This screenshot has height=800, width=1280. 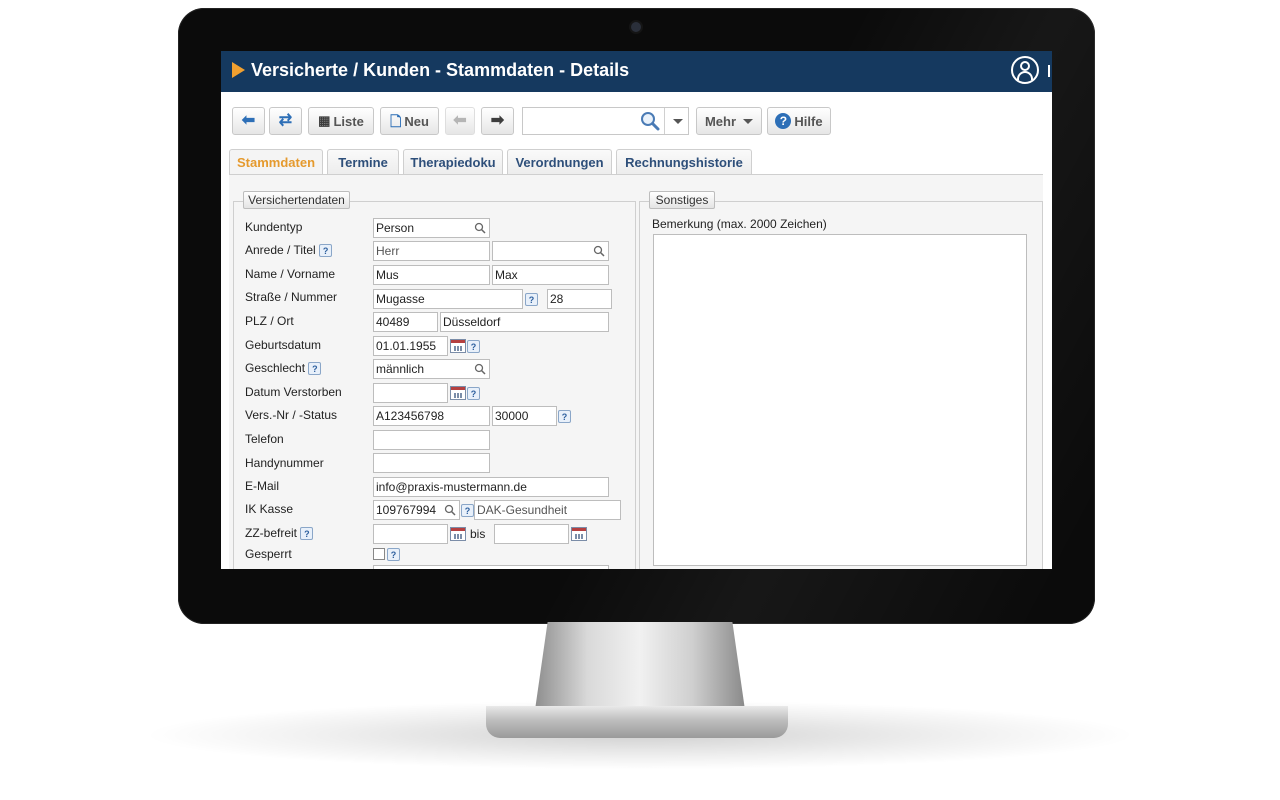 What do you see at coordinates (1025, 70) in the screenshot?
I see `user-icon` at bounding box center [1025, 70].